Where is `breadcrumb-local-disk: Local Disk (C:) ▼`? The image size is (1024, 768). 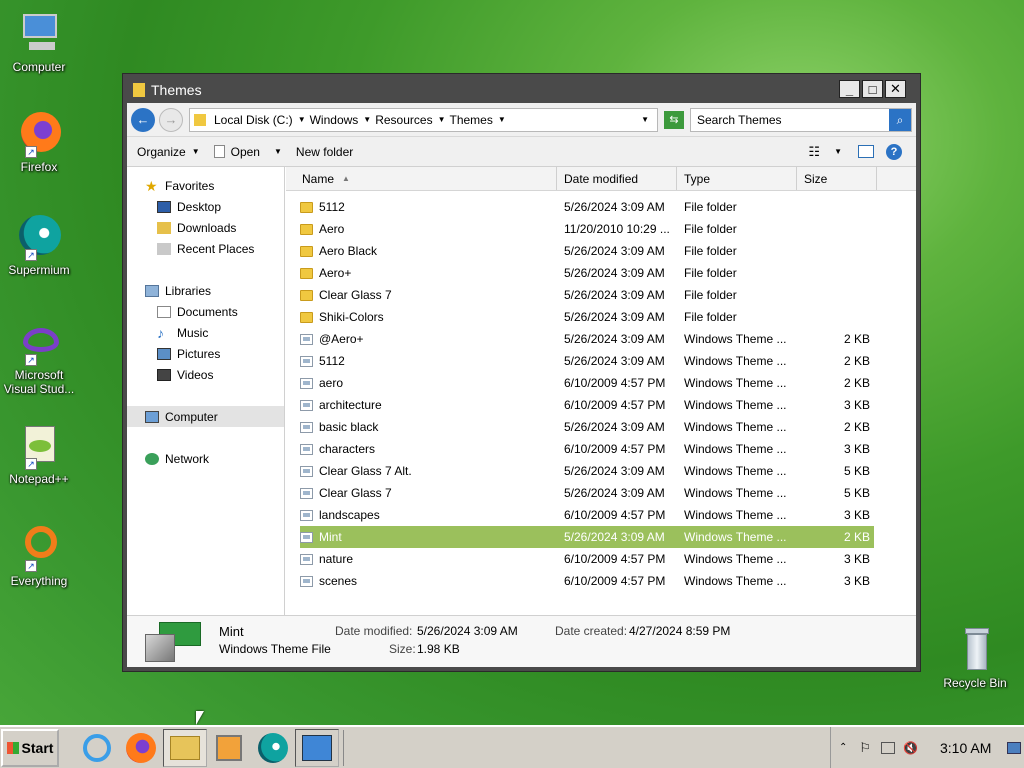 breadcrumb-local-disk: Local Disk (C:) ▼ is located at coordinates (260, 120).